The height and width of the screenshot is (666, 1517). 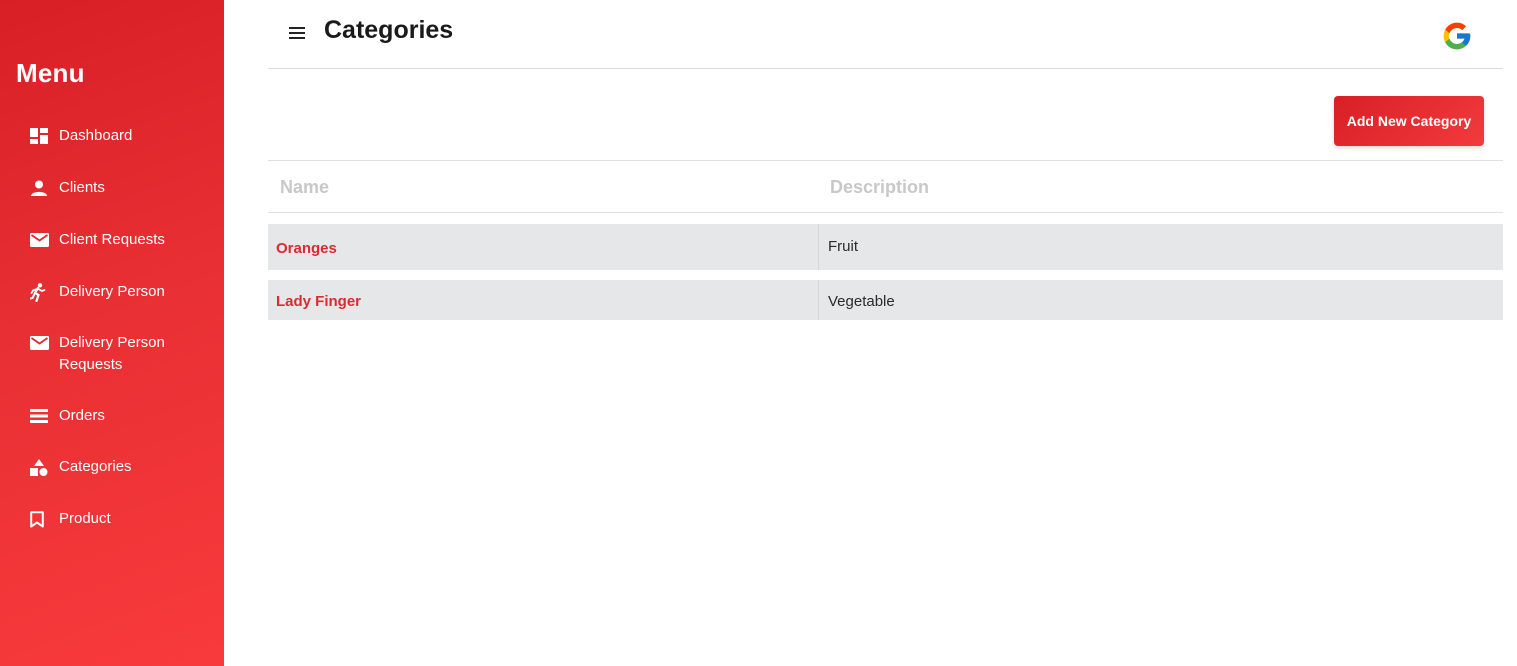 I want to click on sidebar-item-dashboard: Dashboard, so click(x=81, y=136).